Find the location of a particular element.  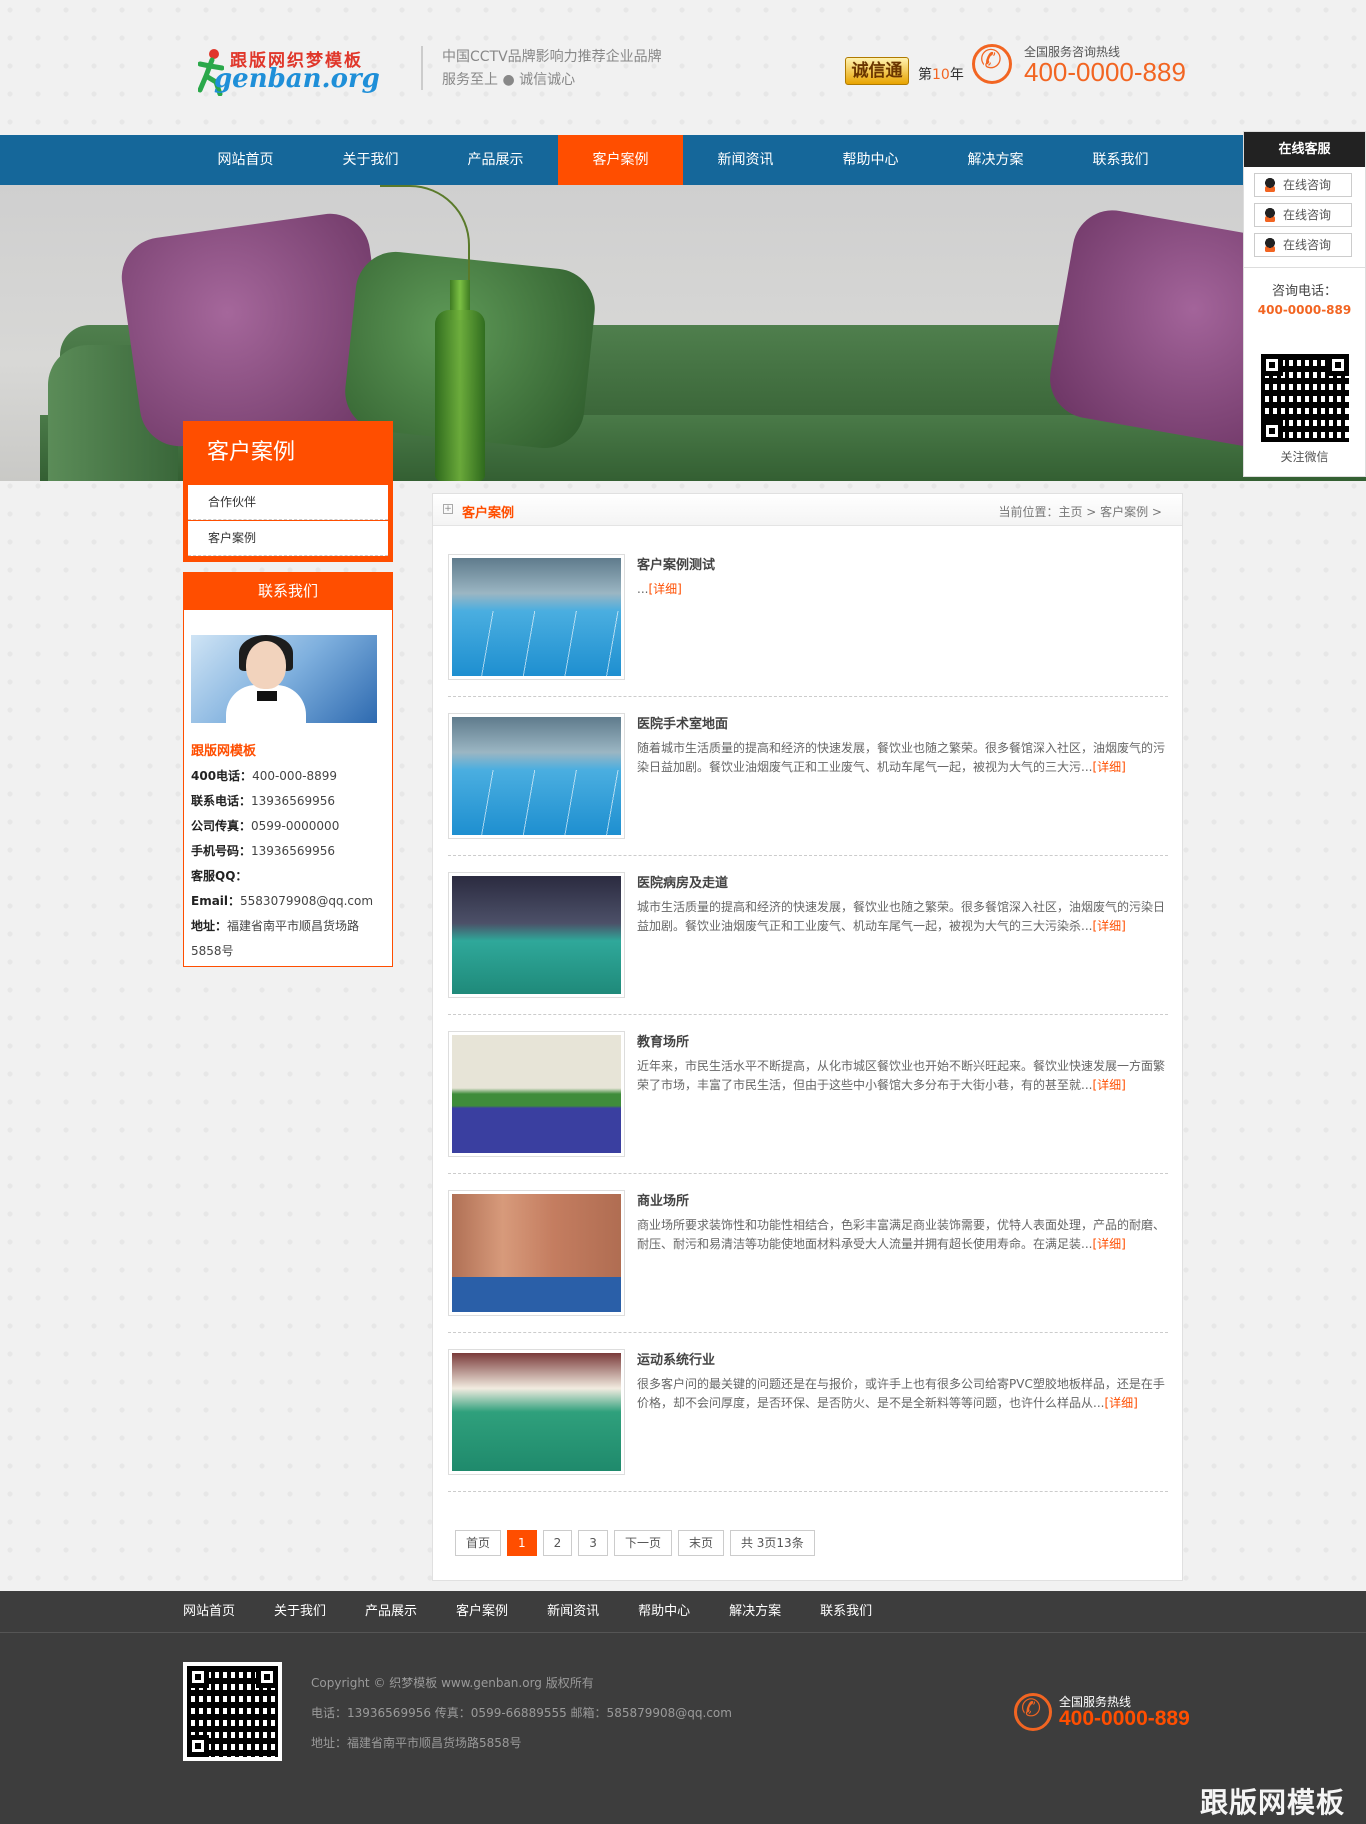

footer-nav-item: 解决方案 is located at coordinates (755, 1611).